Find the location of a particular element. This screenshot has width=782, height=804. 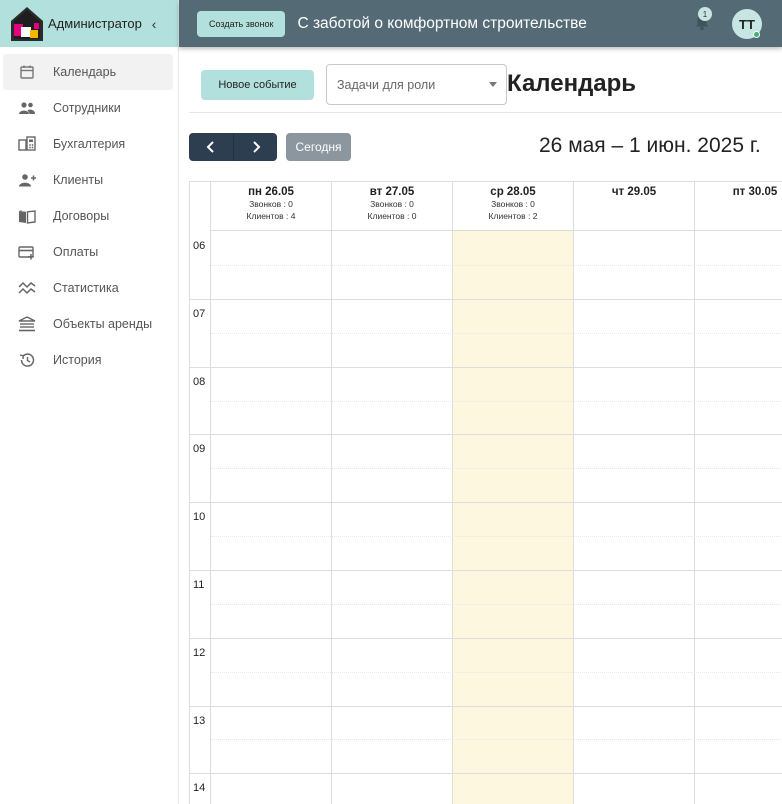

chevron-right-icon is located at coordinates (256, 147).